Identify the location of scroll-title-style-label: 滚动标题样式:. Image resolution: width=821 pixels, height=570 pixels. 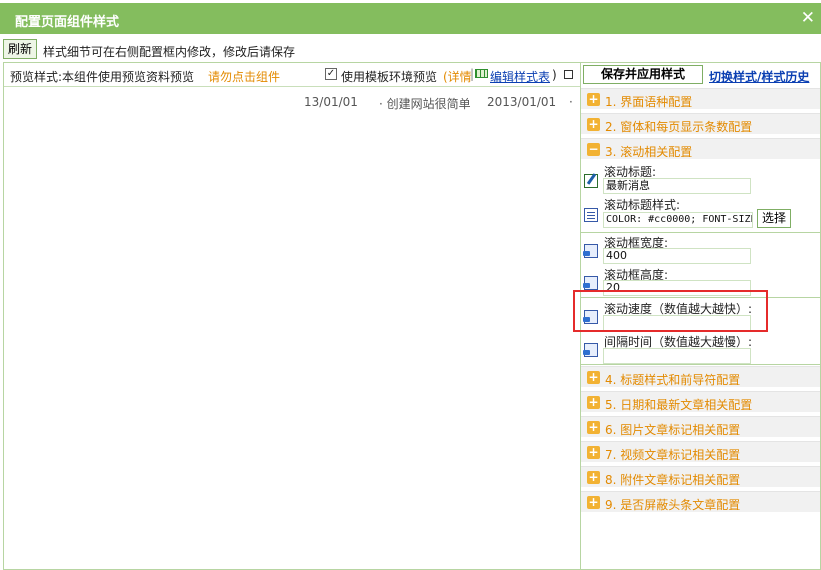
(642, 205).